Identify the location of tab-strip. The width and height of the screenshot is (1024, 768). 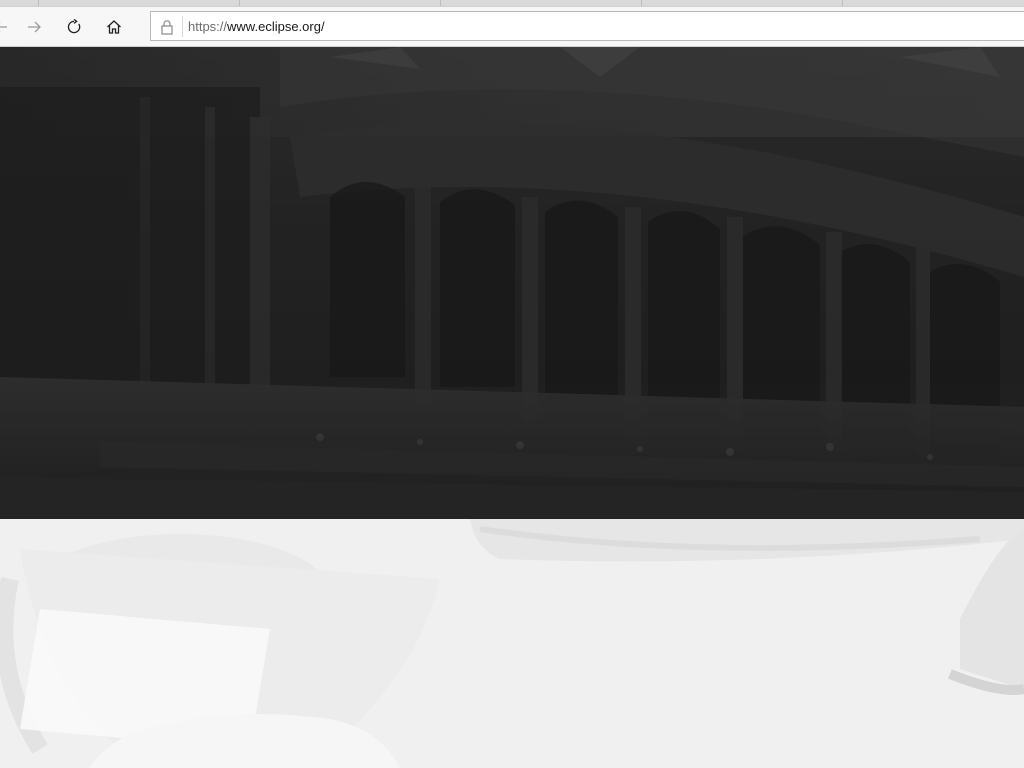
(512, 3).